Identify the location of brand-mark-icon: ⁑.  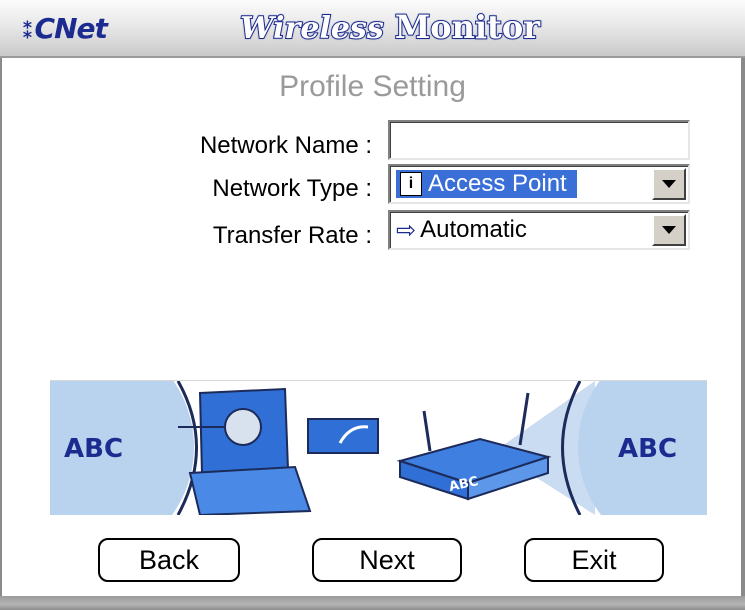
(27, 31).